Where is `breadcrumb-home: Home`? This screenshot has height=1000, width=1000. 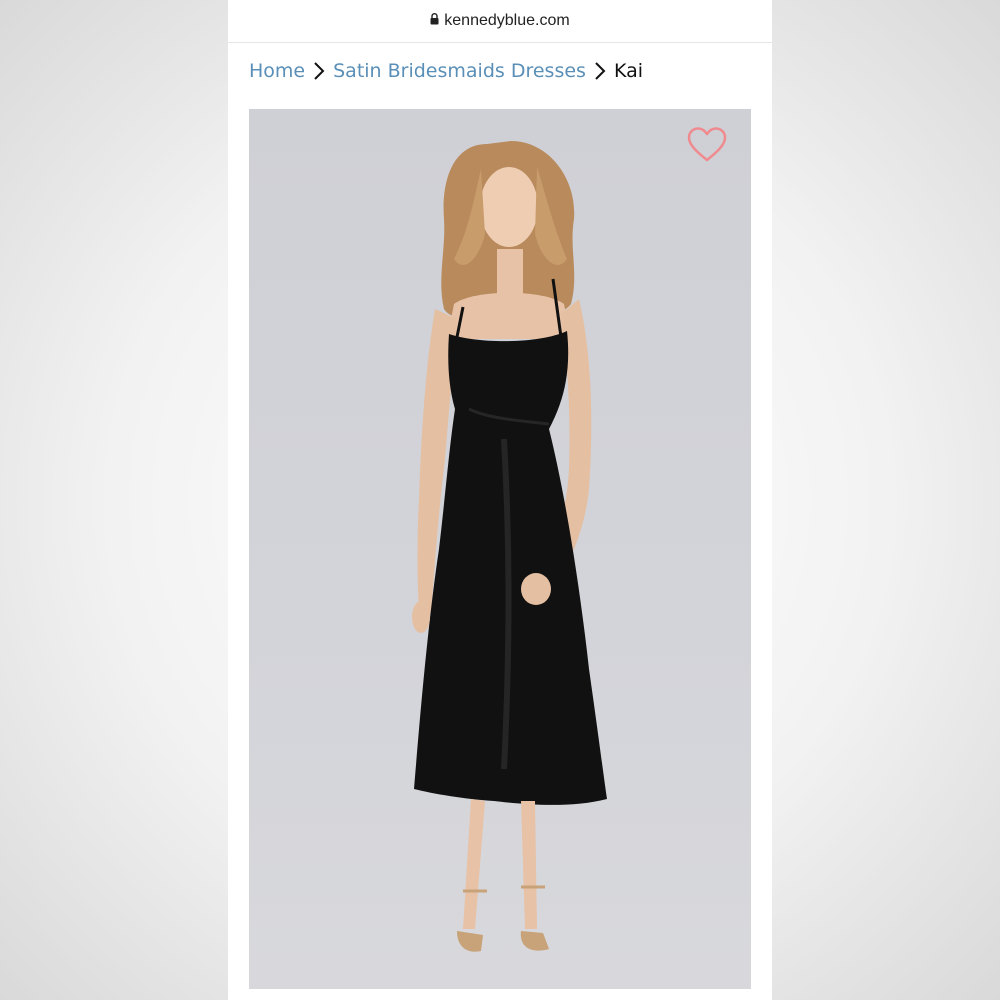
breadcrumb-home: Home is located at coordinates (277, 71).